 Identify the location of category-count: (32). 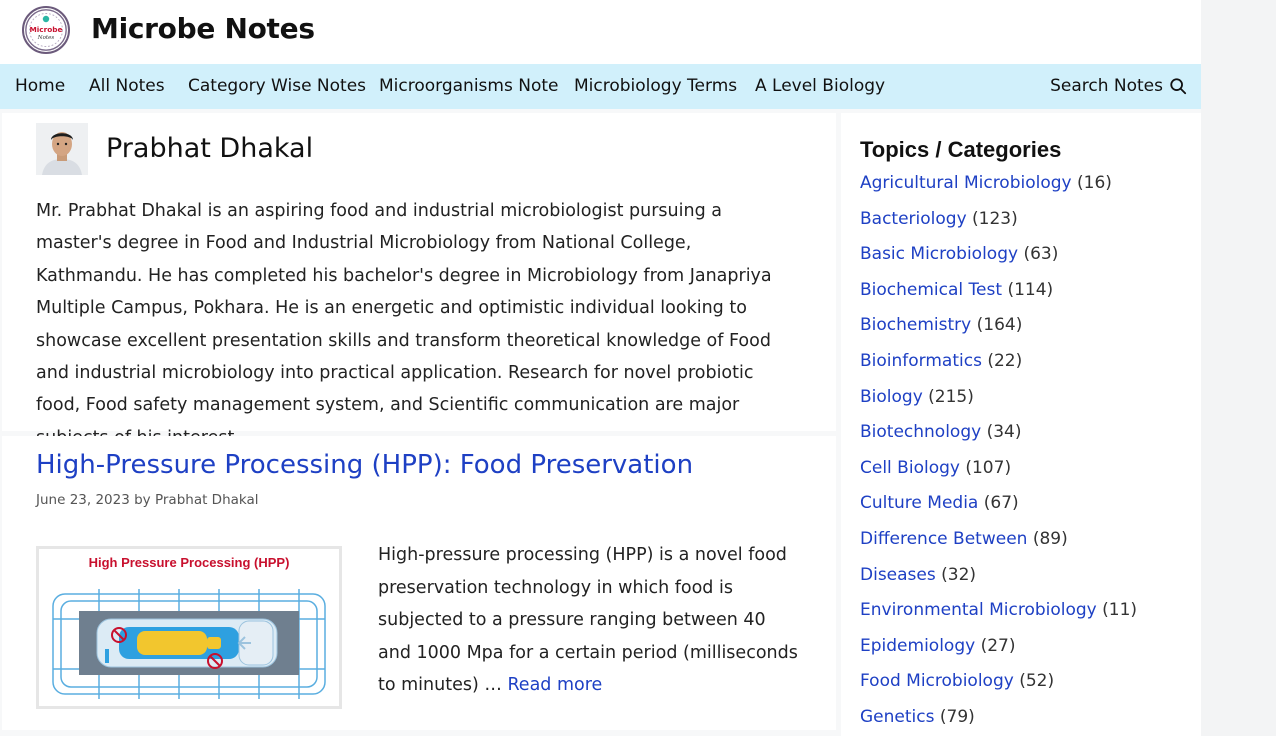
(959, 574).